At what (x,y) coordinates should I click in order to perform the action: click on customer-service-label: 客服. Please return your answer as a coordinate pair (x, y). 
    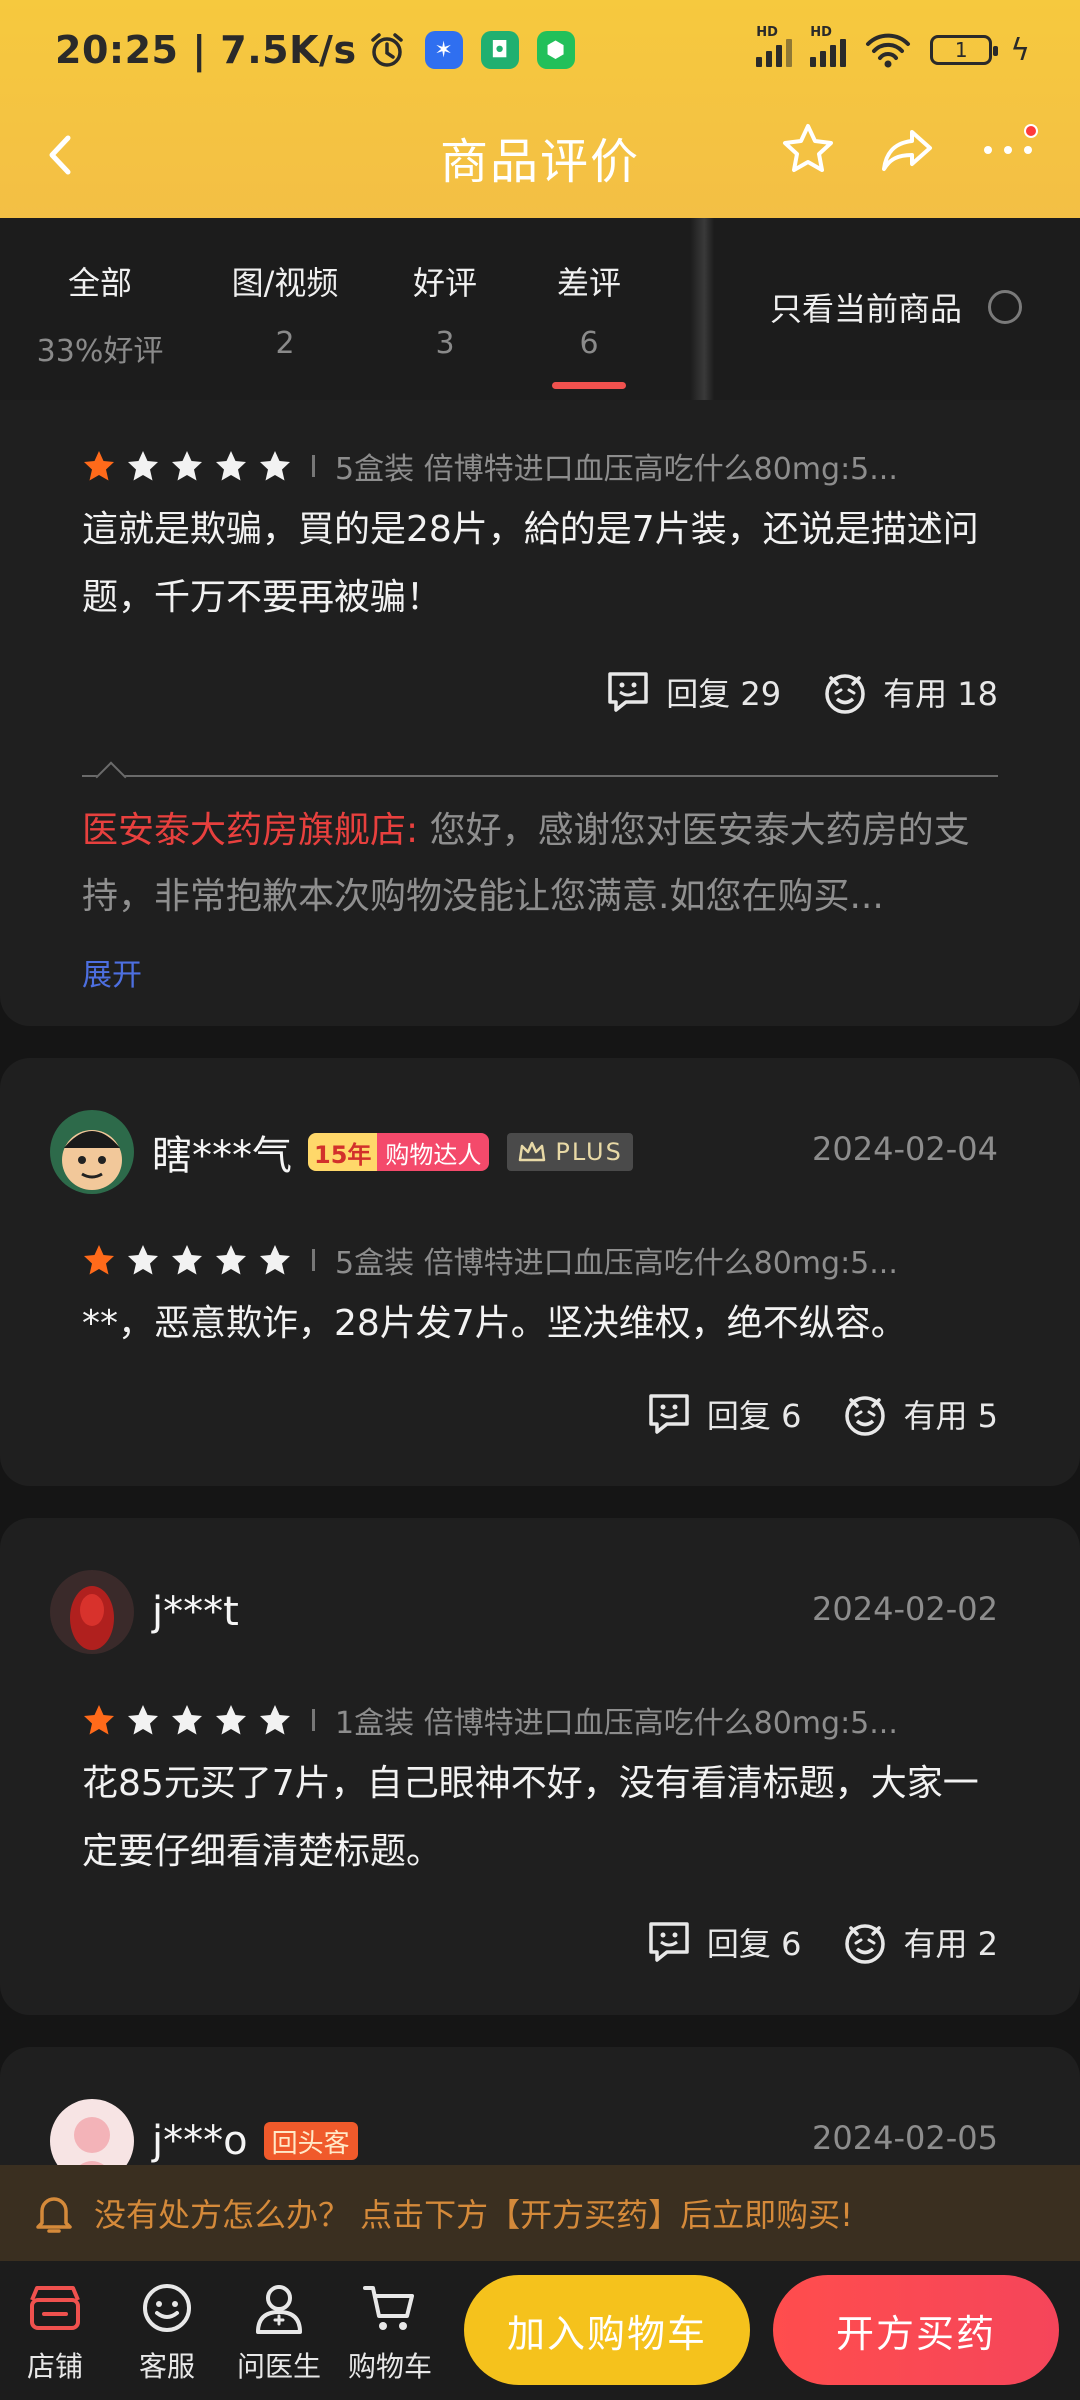
    Looking at the image, I should click on (166, 2366).